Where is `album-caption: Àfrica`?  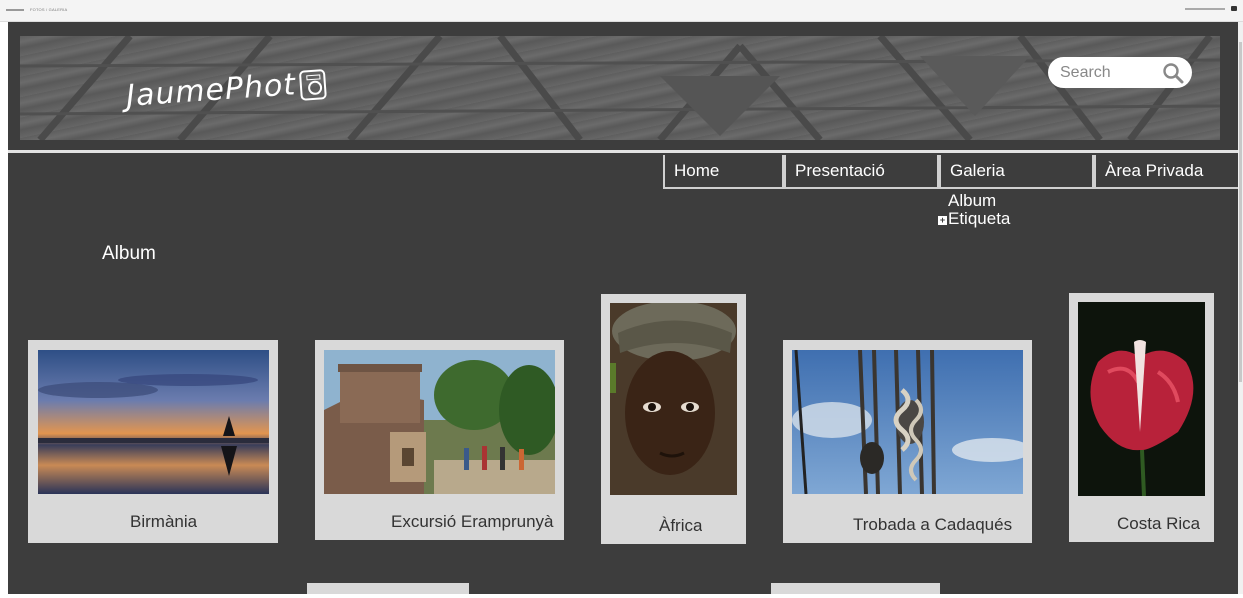 album-caption: Àfrica is located at coordinates (680, 526).